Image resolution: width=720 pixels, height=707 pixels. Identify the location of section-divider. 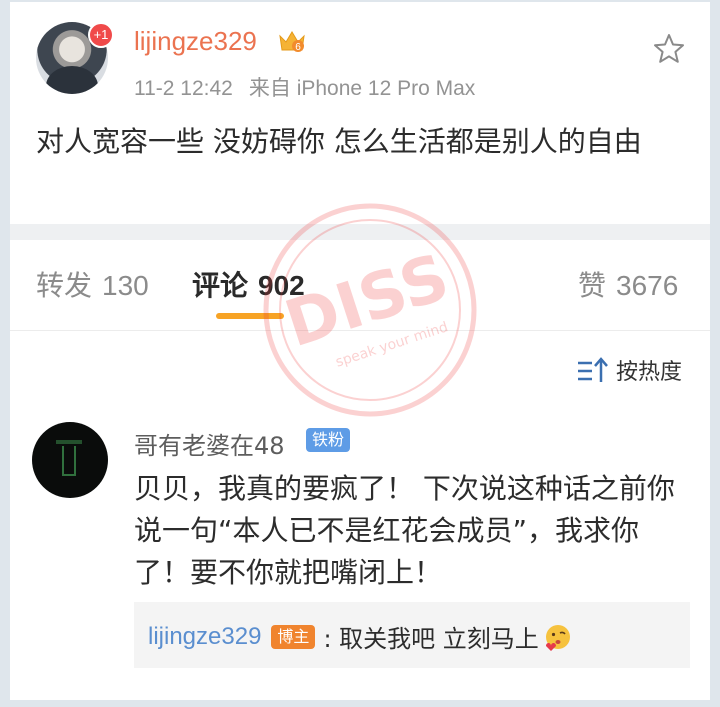
(360, 232).